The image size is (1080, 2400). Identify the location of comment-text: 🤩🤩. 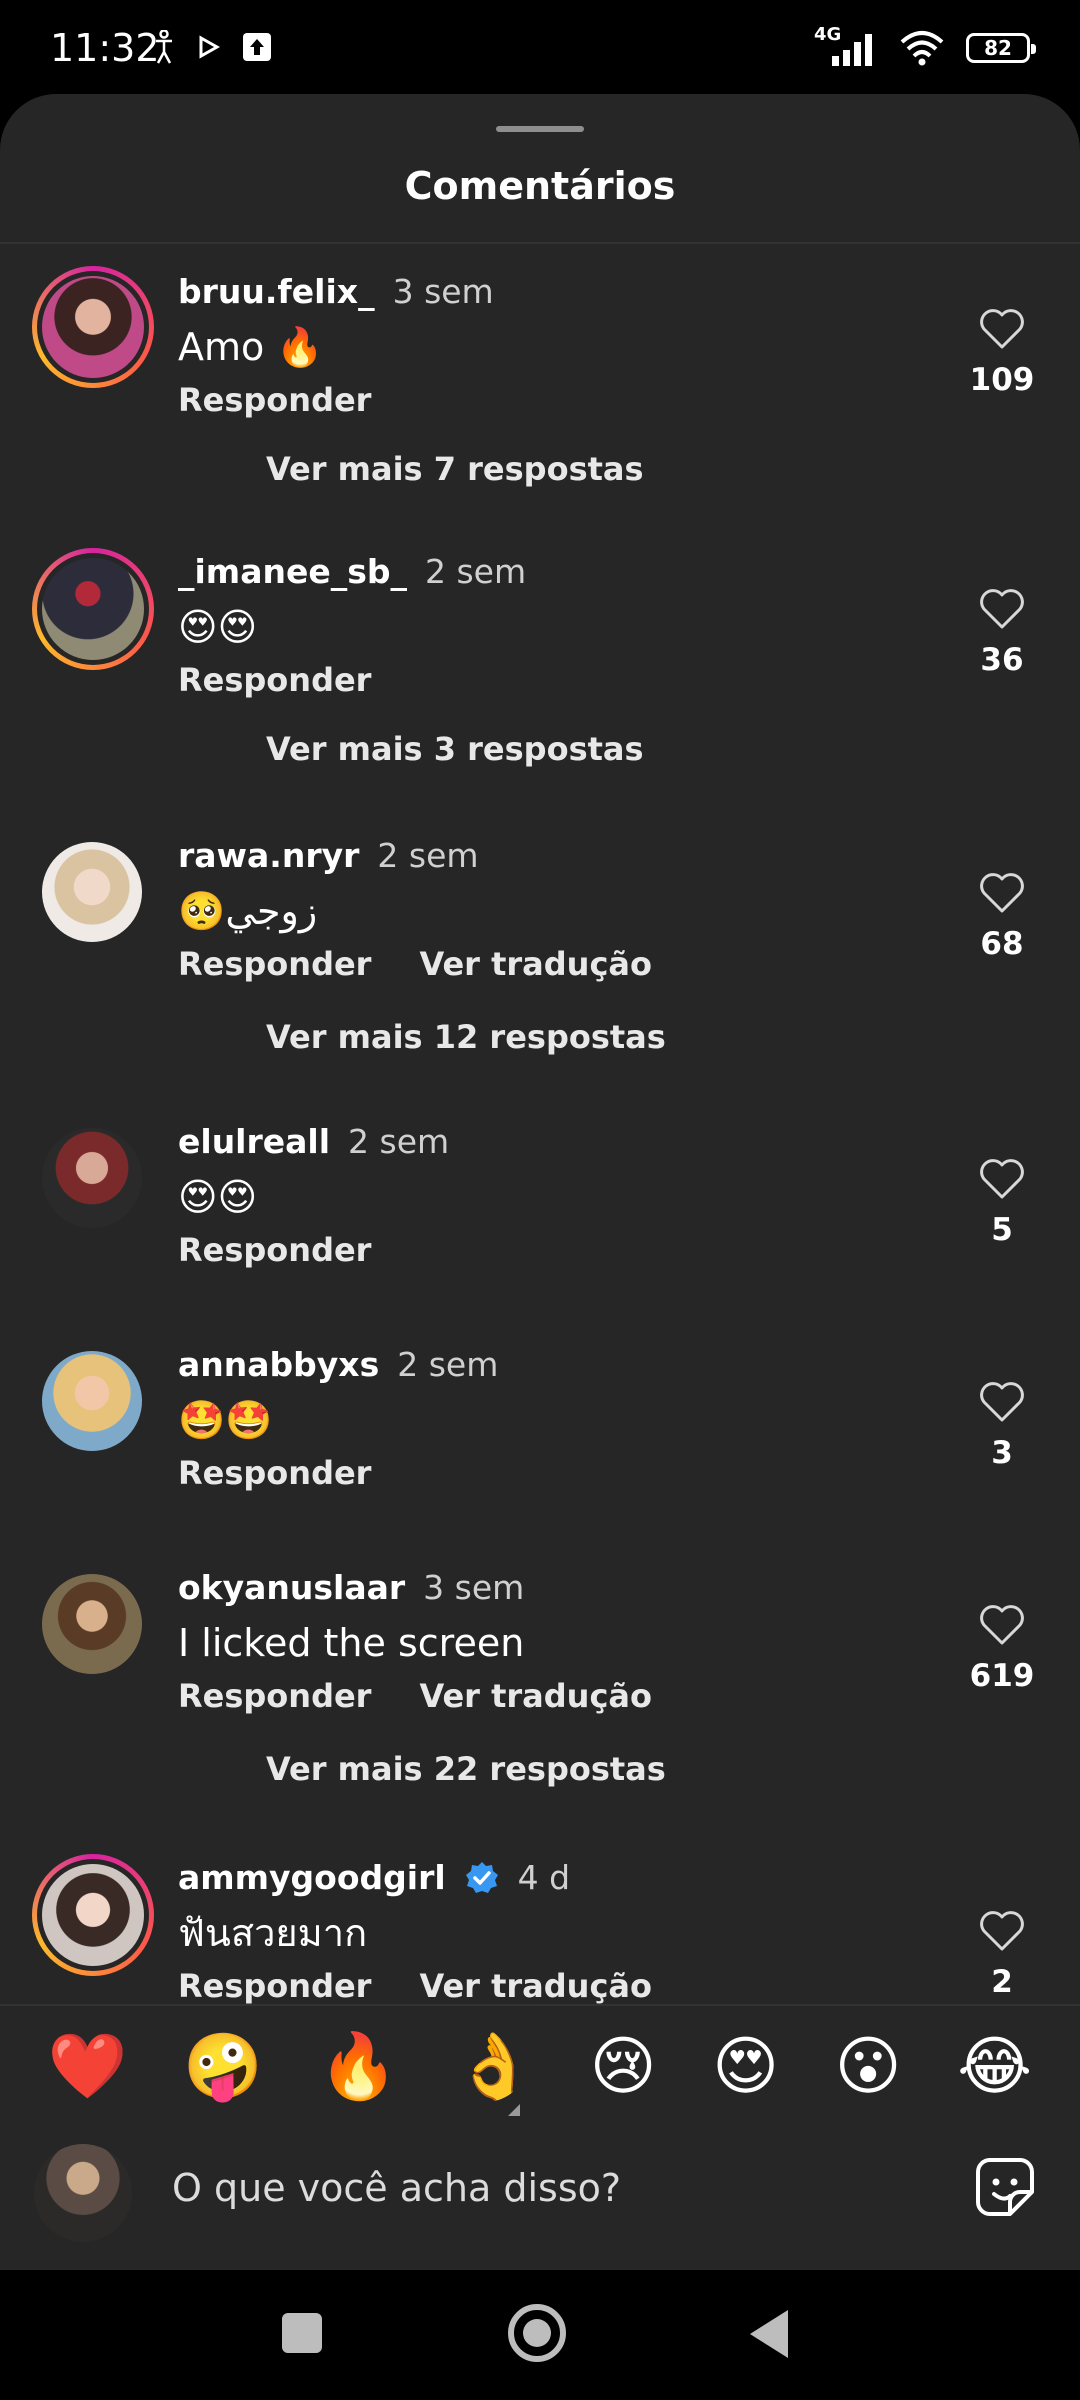
(225, 1420).